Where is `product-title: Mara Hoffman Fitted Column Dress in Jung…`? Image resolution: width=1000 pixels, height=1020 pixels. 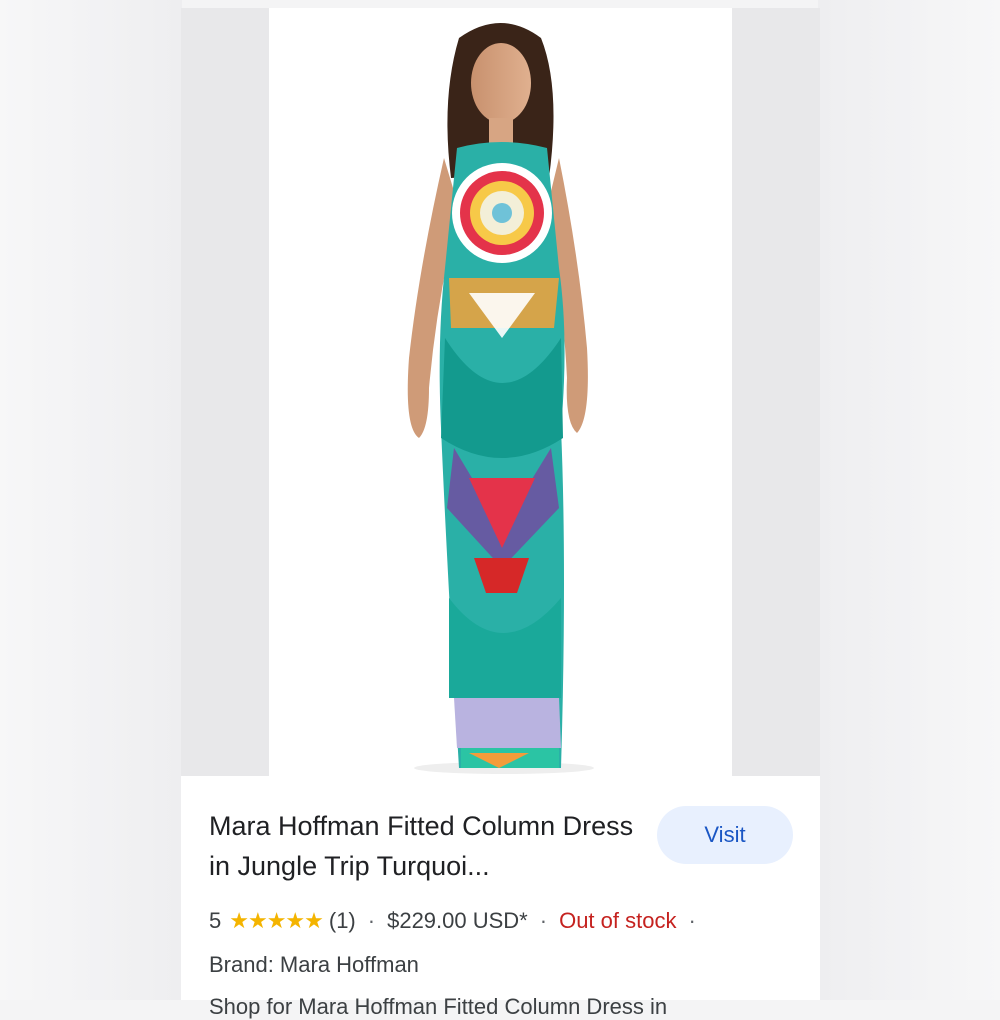
product-title: Mara Hoffman Fitted Column Dress in Jung… is located at coordinates (429, 846).